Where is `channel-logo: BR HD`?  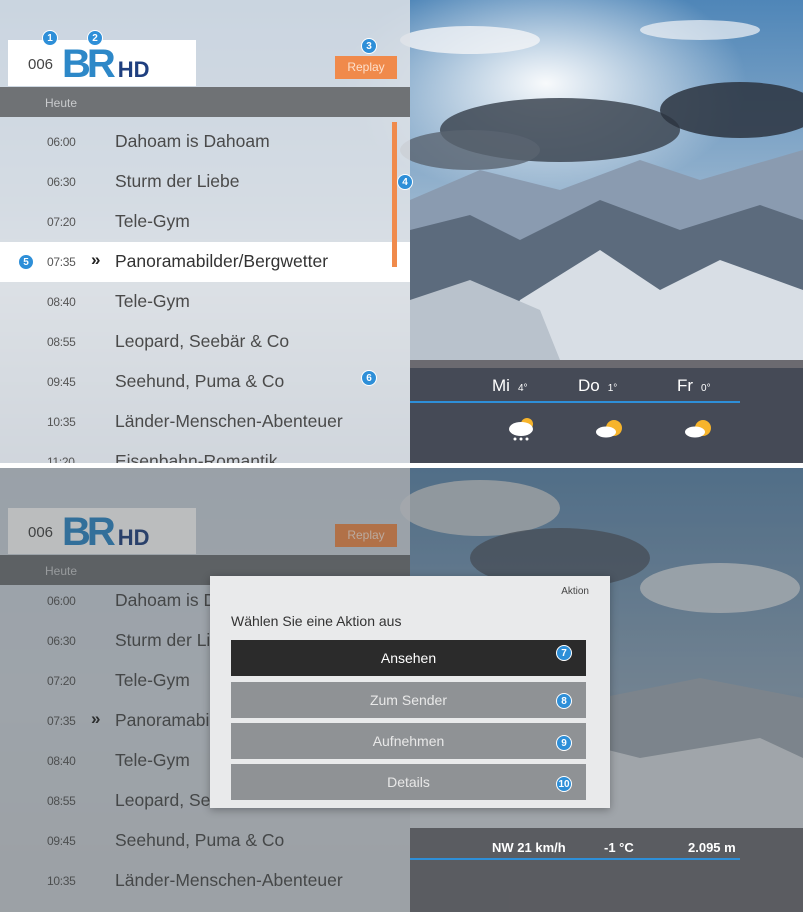 channel-logo: BR HD is located at coordinates (106, 64).